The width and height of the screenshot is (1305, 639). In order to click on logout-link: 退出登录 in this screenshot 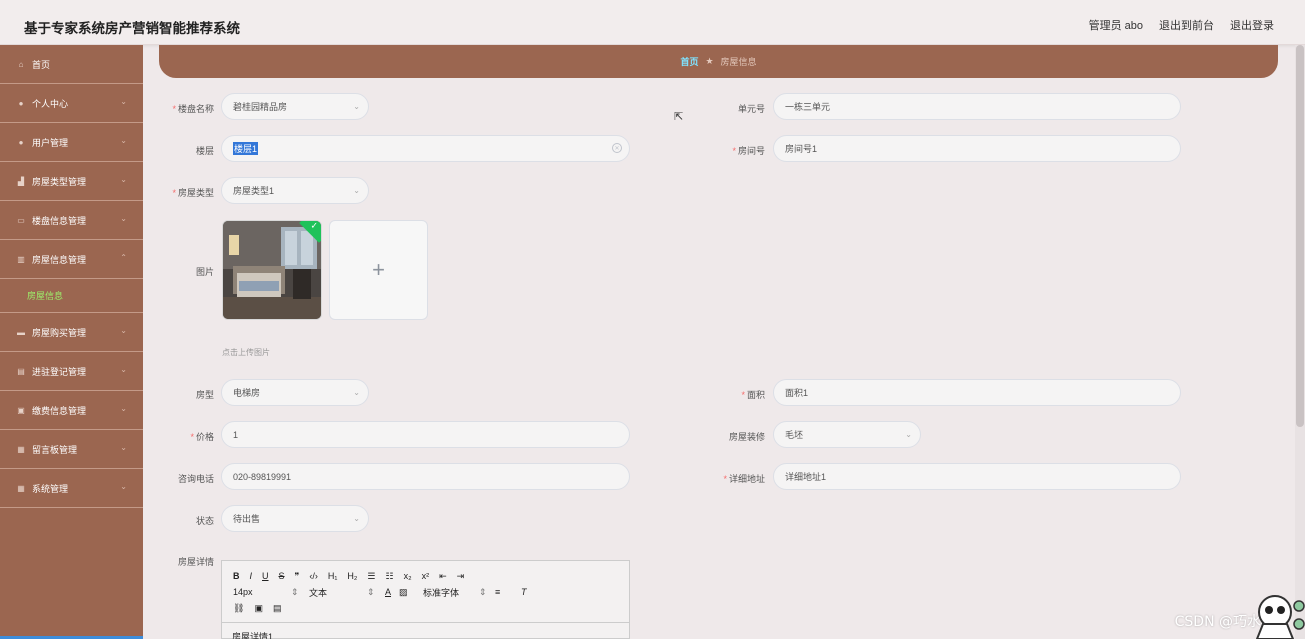, I will do `click(1252, 25)`.